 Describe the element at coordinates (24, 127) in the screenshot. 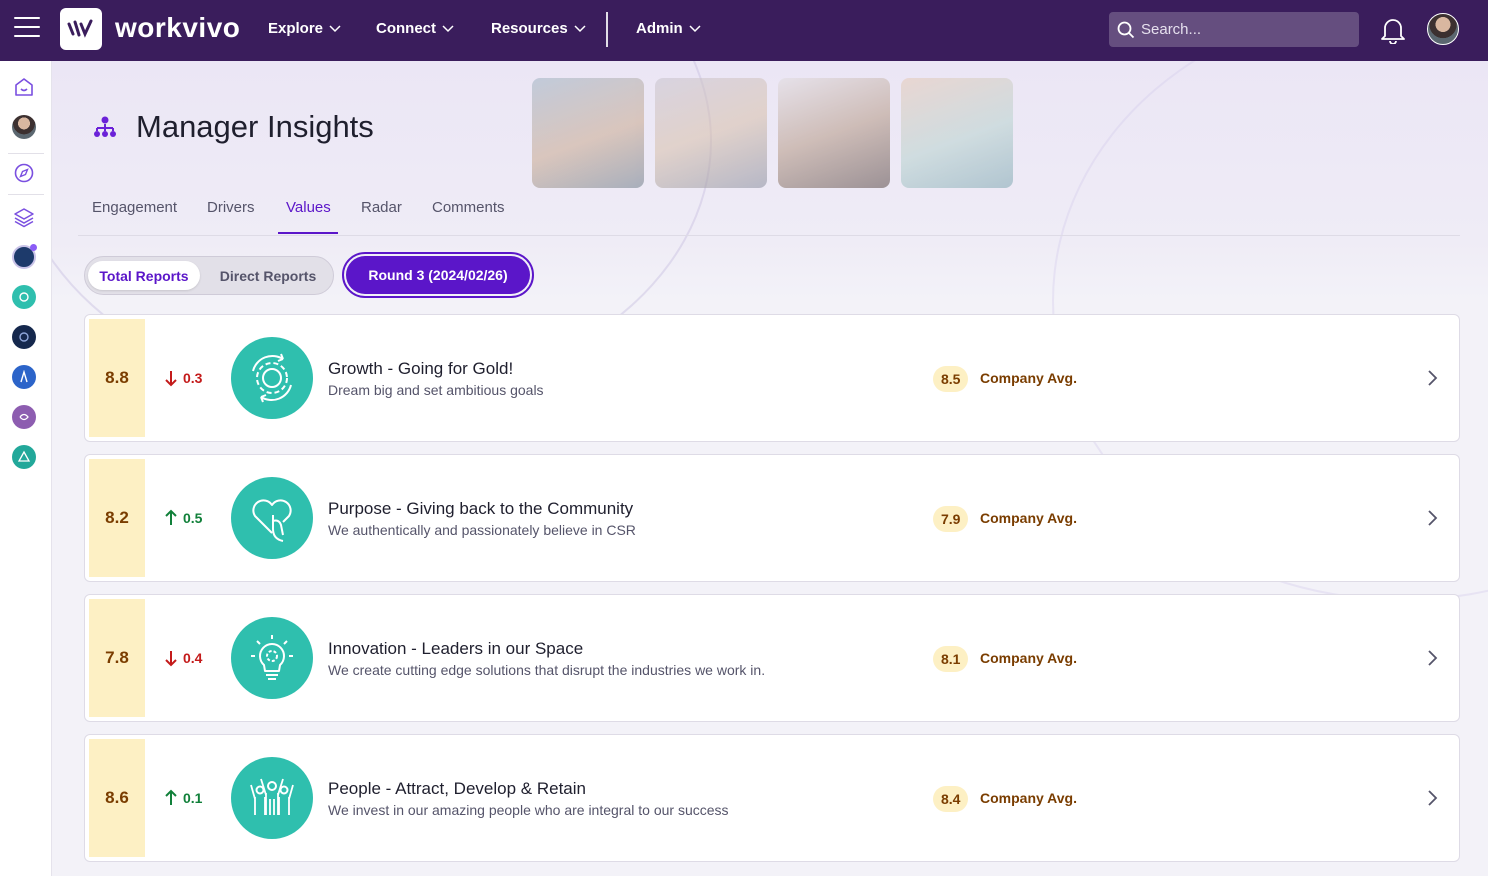

I see `profile-avatar` at that location.